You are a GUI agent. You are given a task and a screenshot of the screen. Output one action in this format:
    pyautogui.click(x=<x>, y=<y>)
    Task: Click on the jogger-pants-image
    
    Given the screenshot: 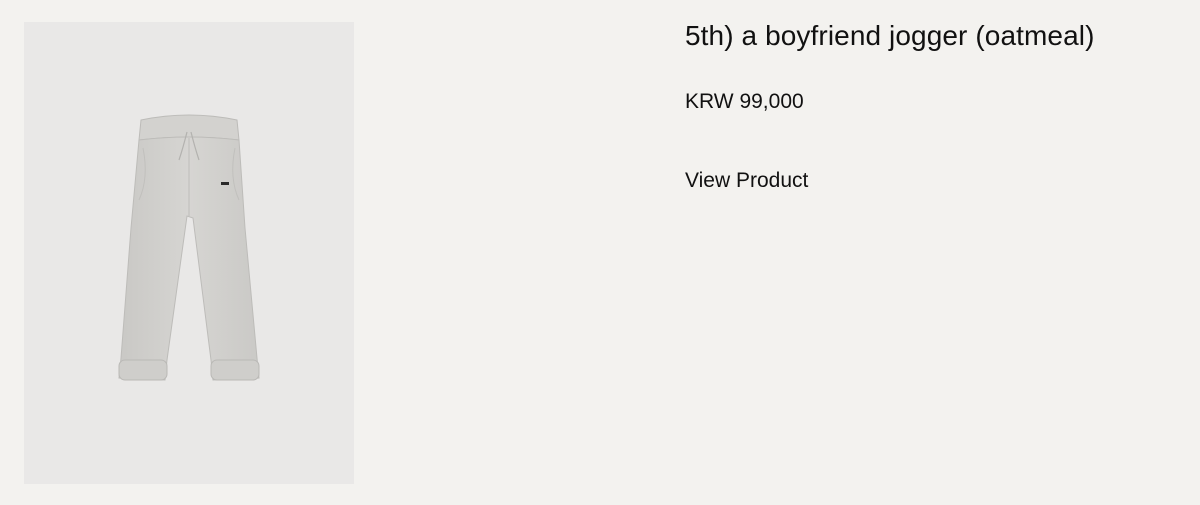 What is the action you would take?
    pyautogui.click(x=189, y=247)
    